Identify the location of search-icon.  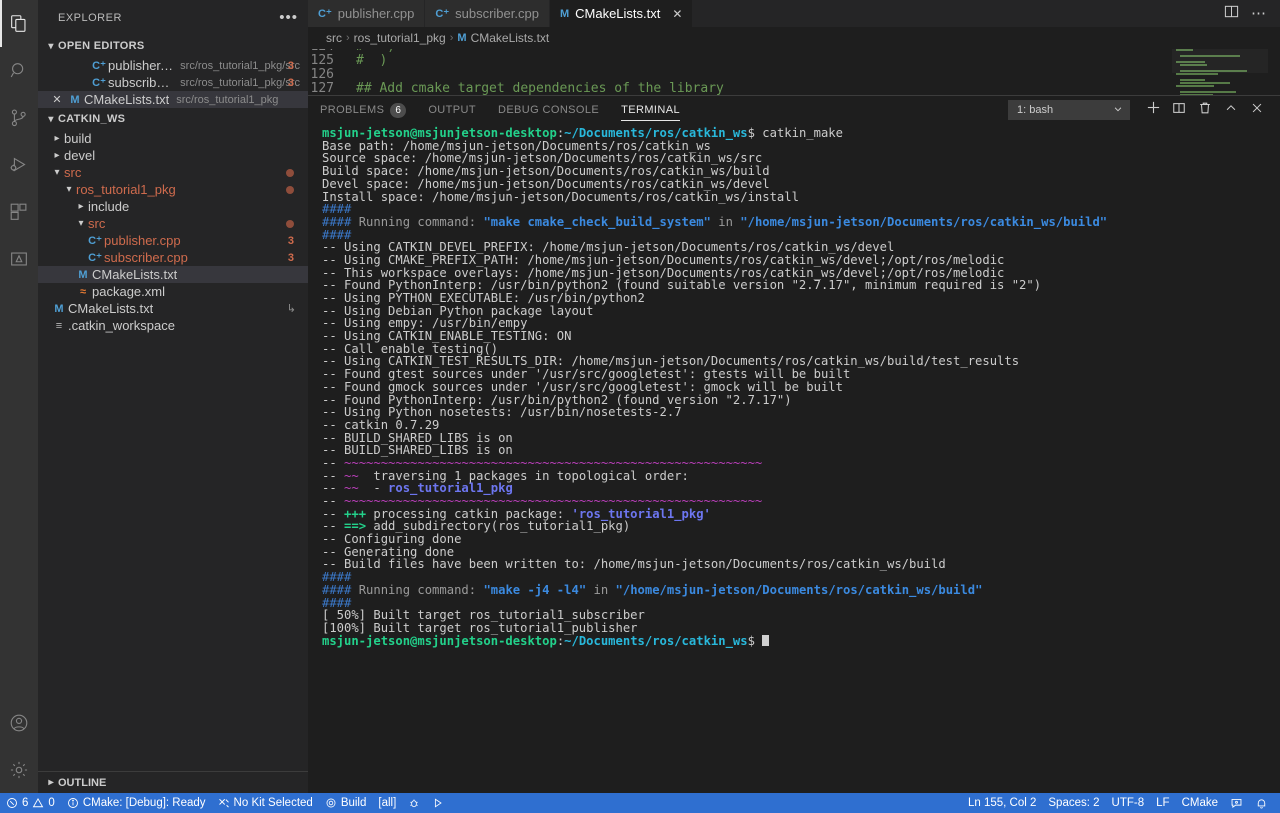
(19, 71).